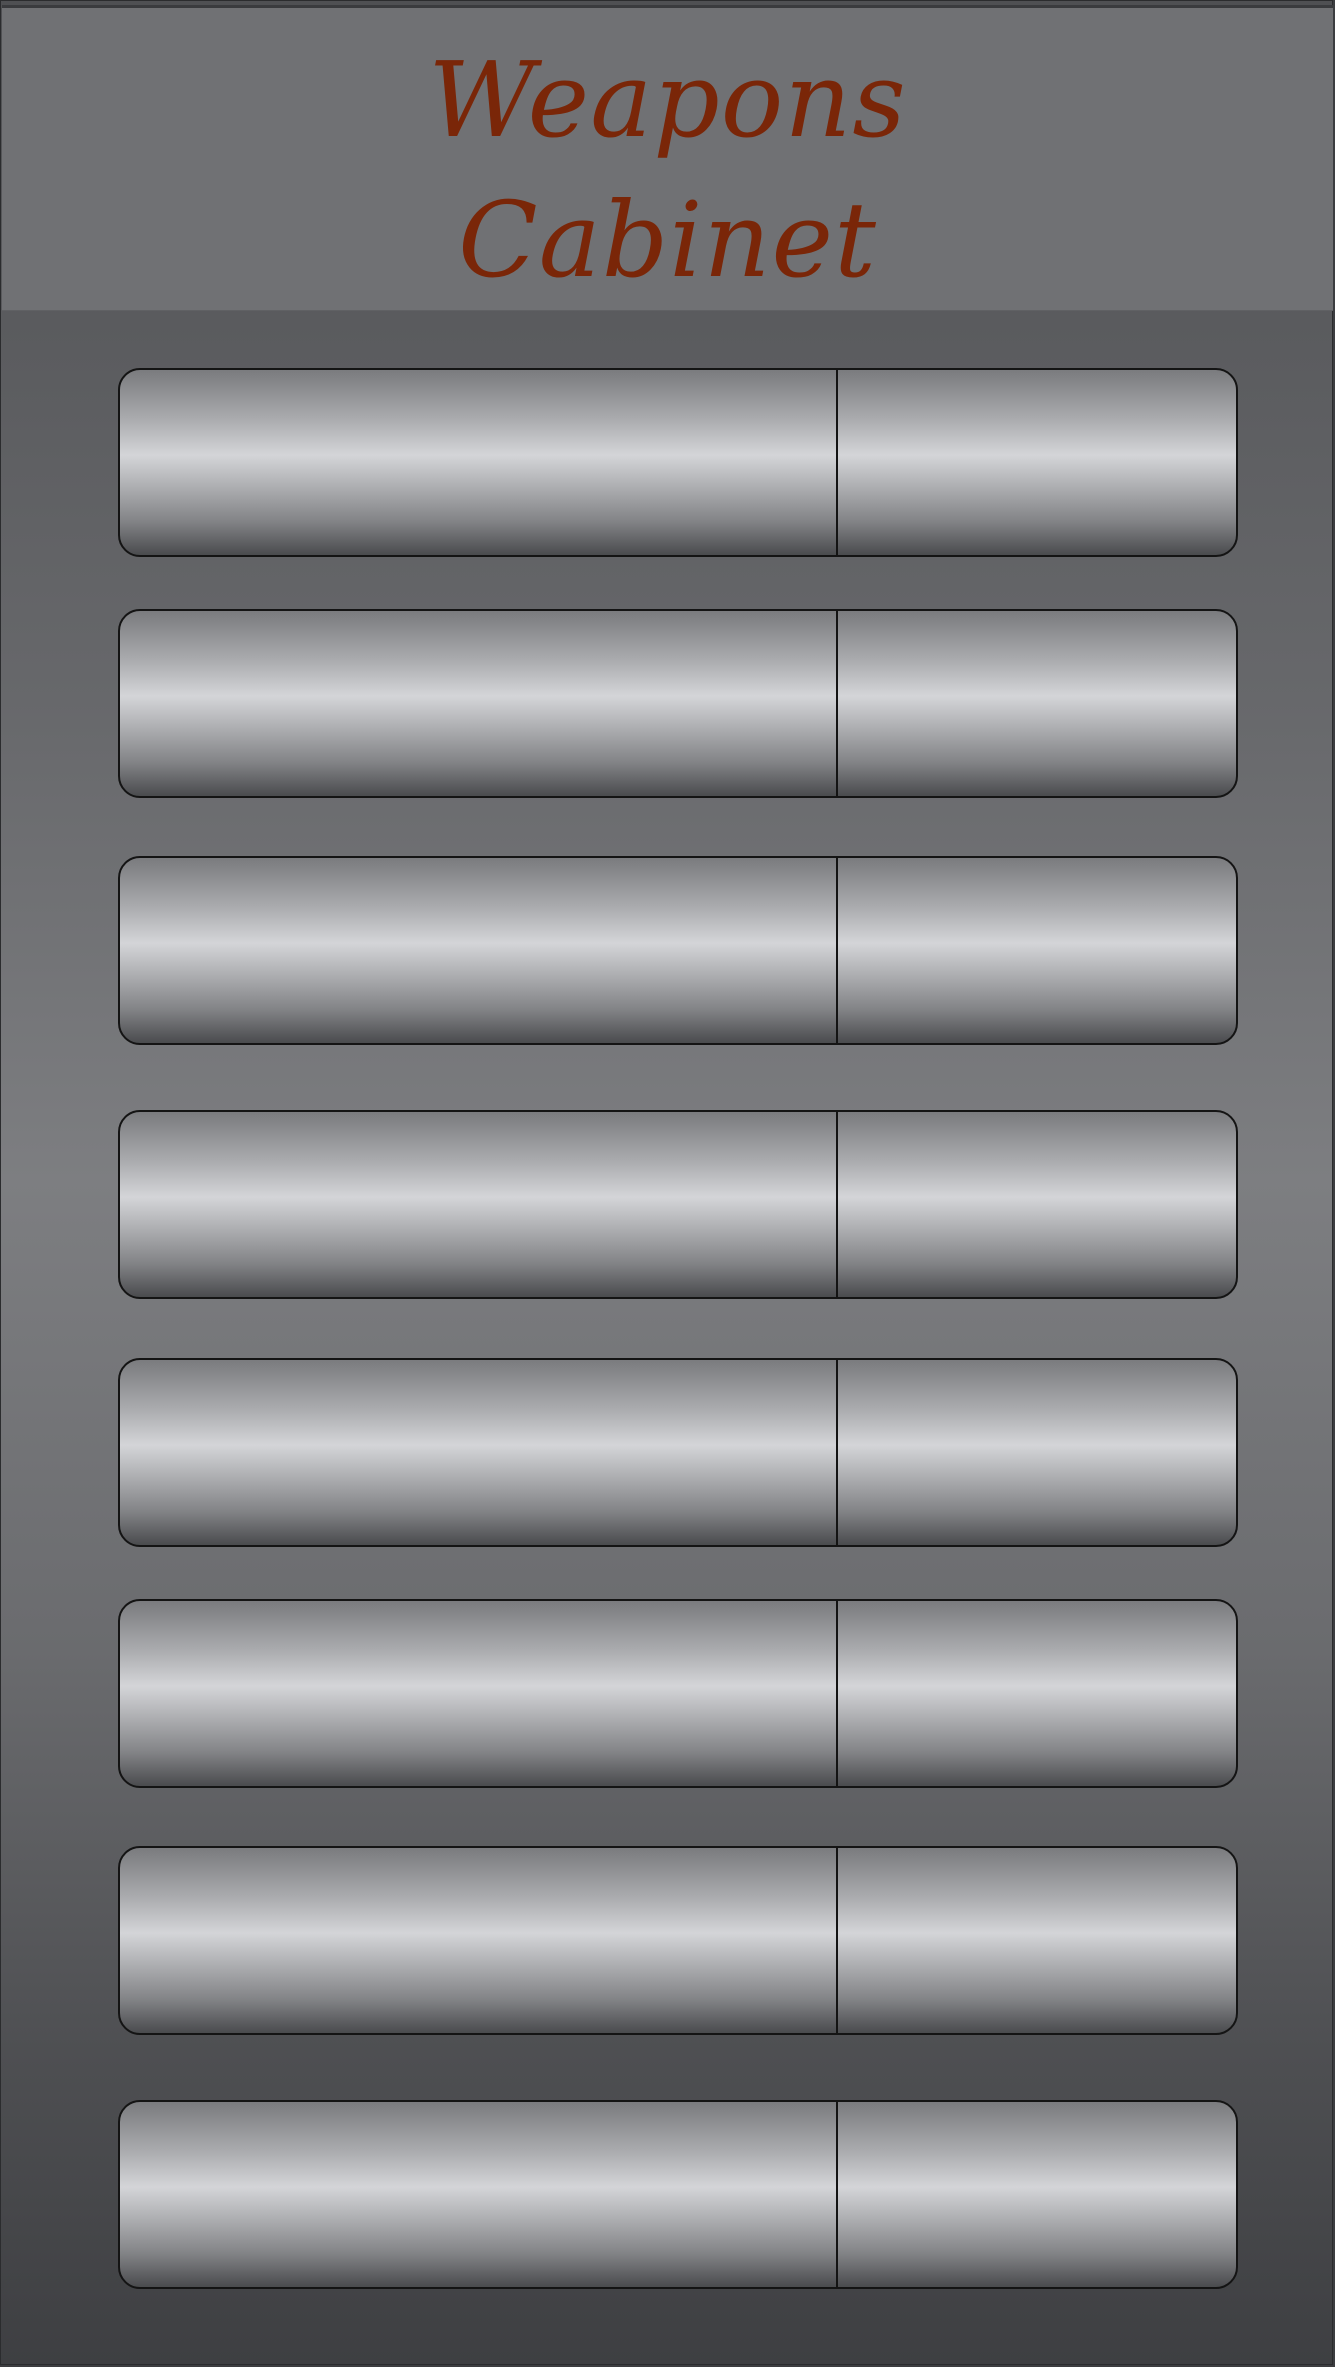  I want to click on cabinet-title-line-1: Weapons, so click(667, 100).